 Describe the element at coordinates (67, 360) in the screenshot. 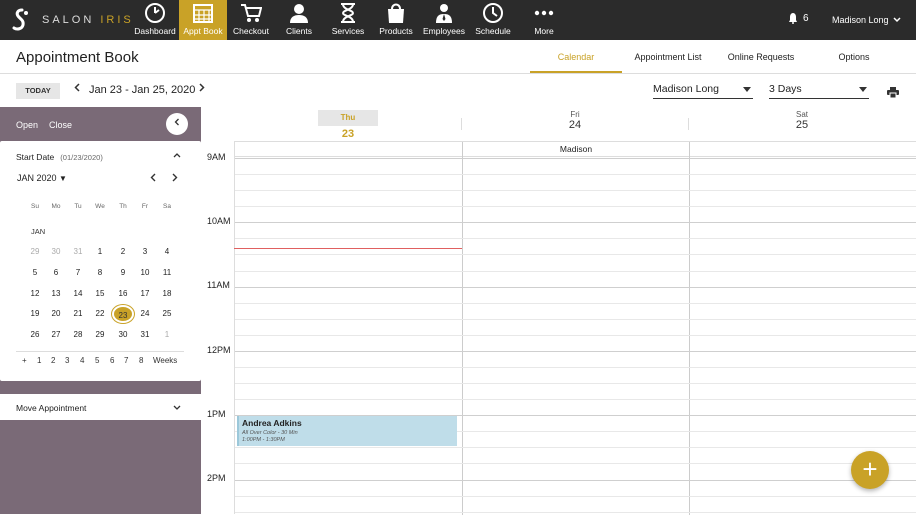

I see `week-count-option: 3` at that location.